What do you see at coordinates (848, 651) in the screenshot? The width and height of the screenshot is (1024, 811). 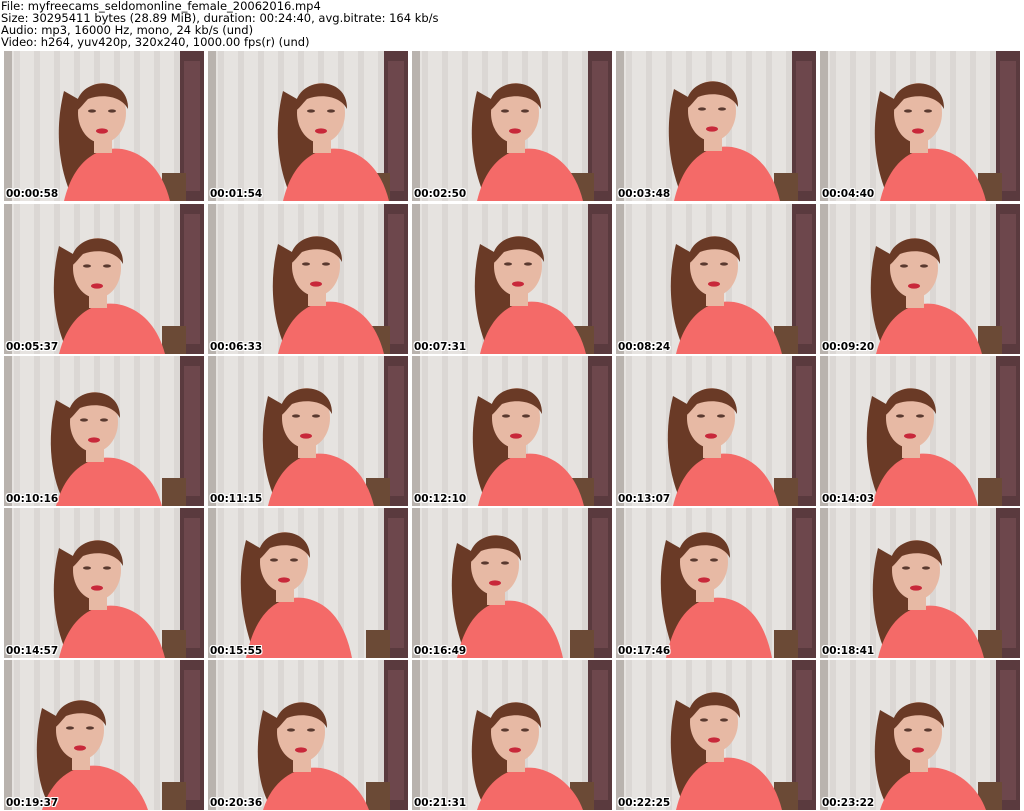 I see `thumbnail-timestamp: 00:18:41` at bounding box center [848, 651].